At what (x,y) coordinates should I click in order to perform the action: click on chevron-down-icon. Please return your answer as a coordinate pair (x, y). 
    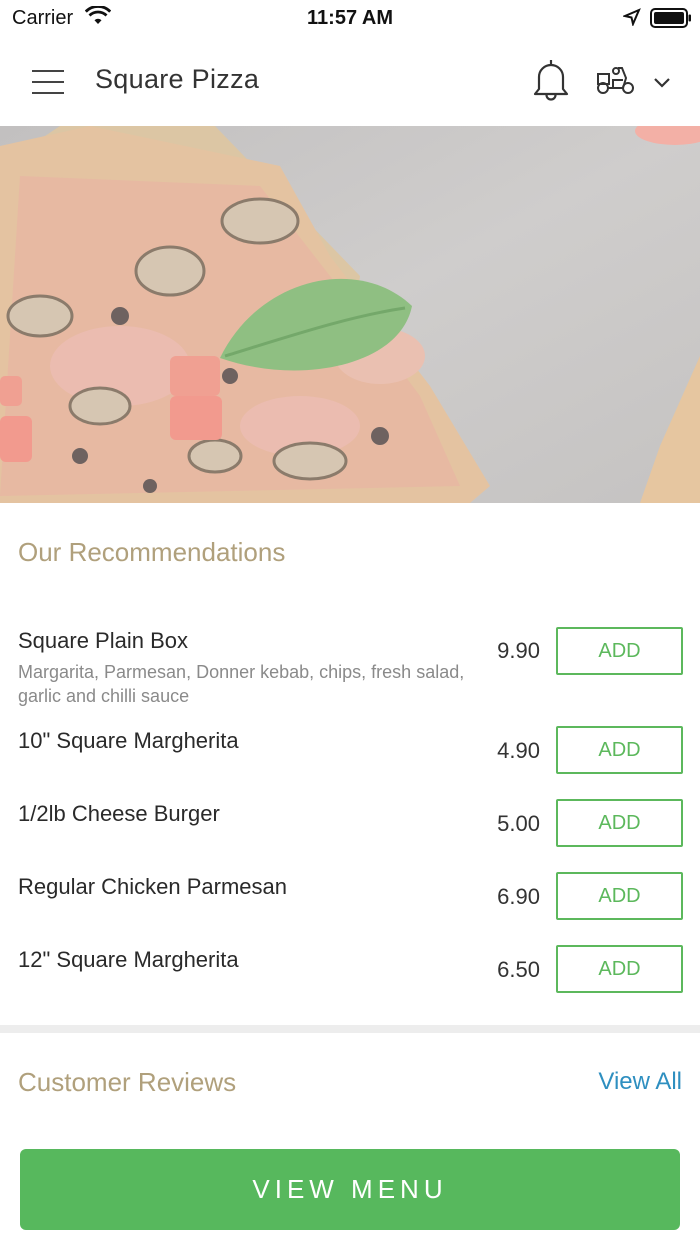
    Looking at the image, I should click on (662, 85).